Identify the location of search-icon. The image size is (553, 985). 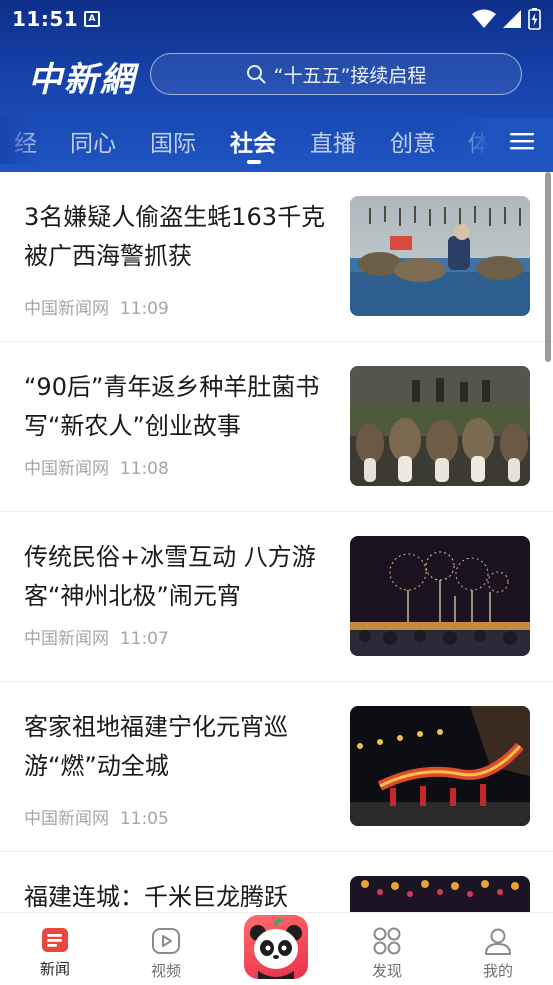
(256, 74).